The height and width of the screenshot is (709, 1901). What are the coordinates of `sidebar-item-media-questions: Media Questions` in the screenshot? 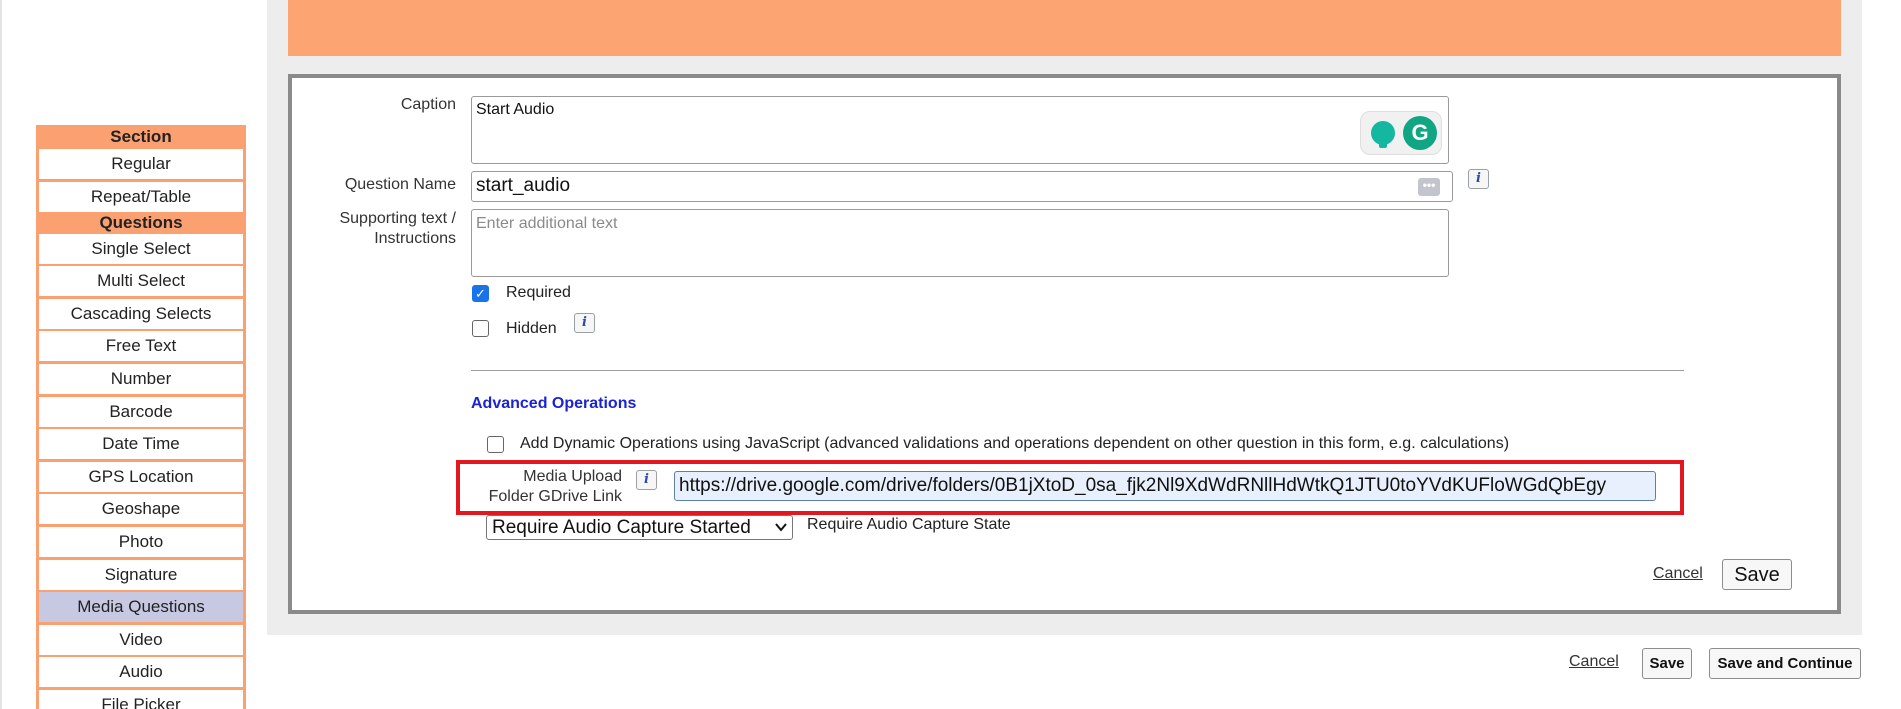 It's located at (141, 607).